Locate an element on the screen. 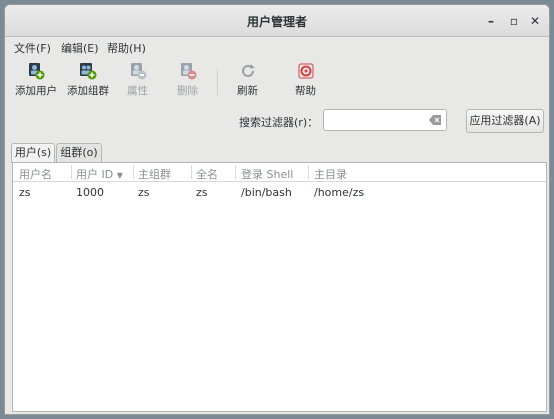 The width and height of the screenshot is (554, 419). cell-primary-group: zs is located at coordinates (144, 192).